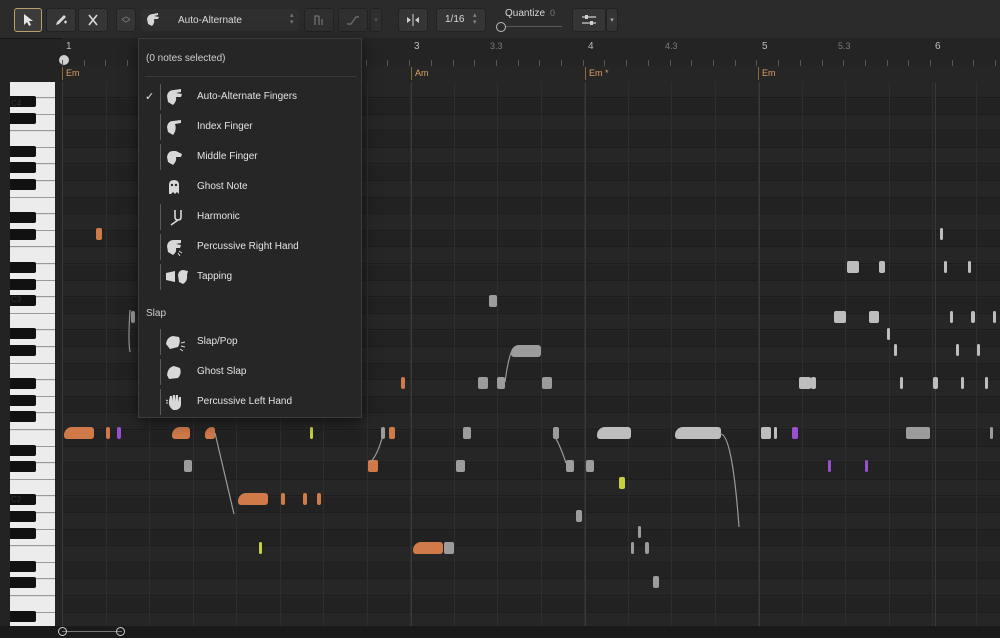 Image resolution: width=1000 pixels, height=638 pixels. Describe the element at coordinates (210, 20) in the screenshot. I see `technique-select-value: Auto-Alternate` at that location.